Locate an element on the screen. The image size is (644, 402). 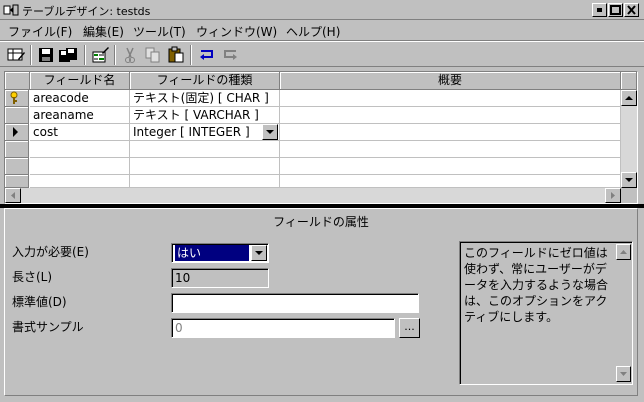
toolbar is located at coordinates (322, 54).